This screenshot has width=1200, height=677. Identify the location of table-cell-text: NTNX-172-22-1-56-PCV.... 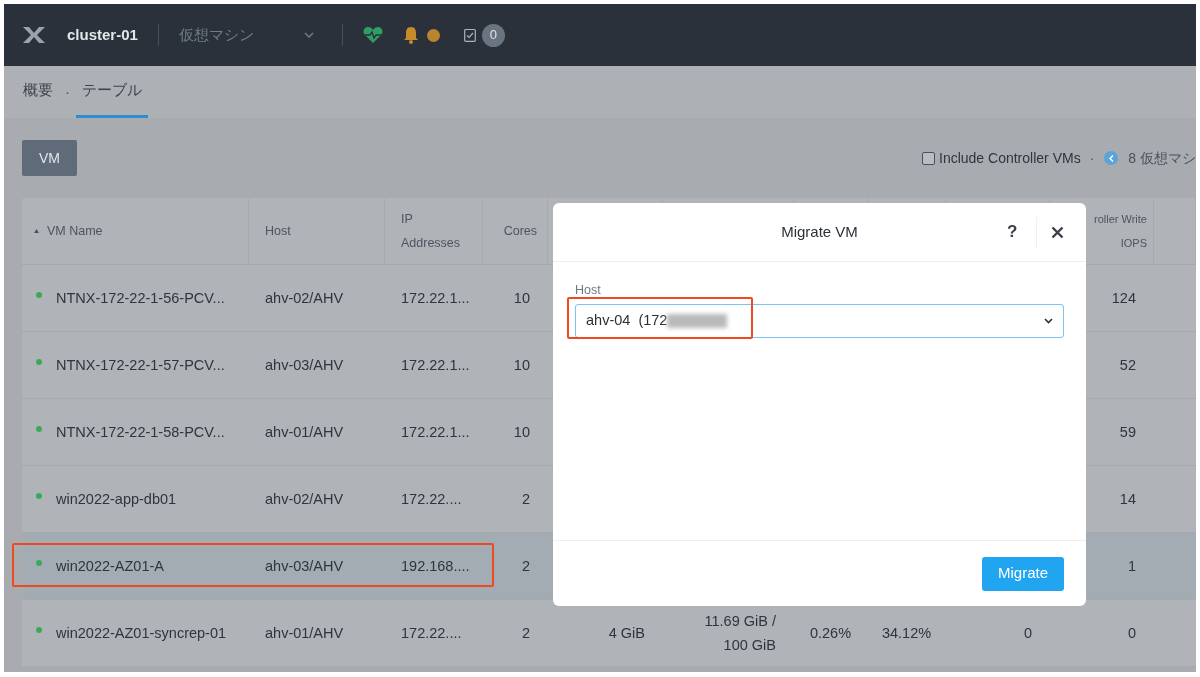
(140, 298).